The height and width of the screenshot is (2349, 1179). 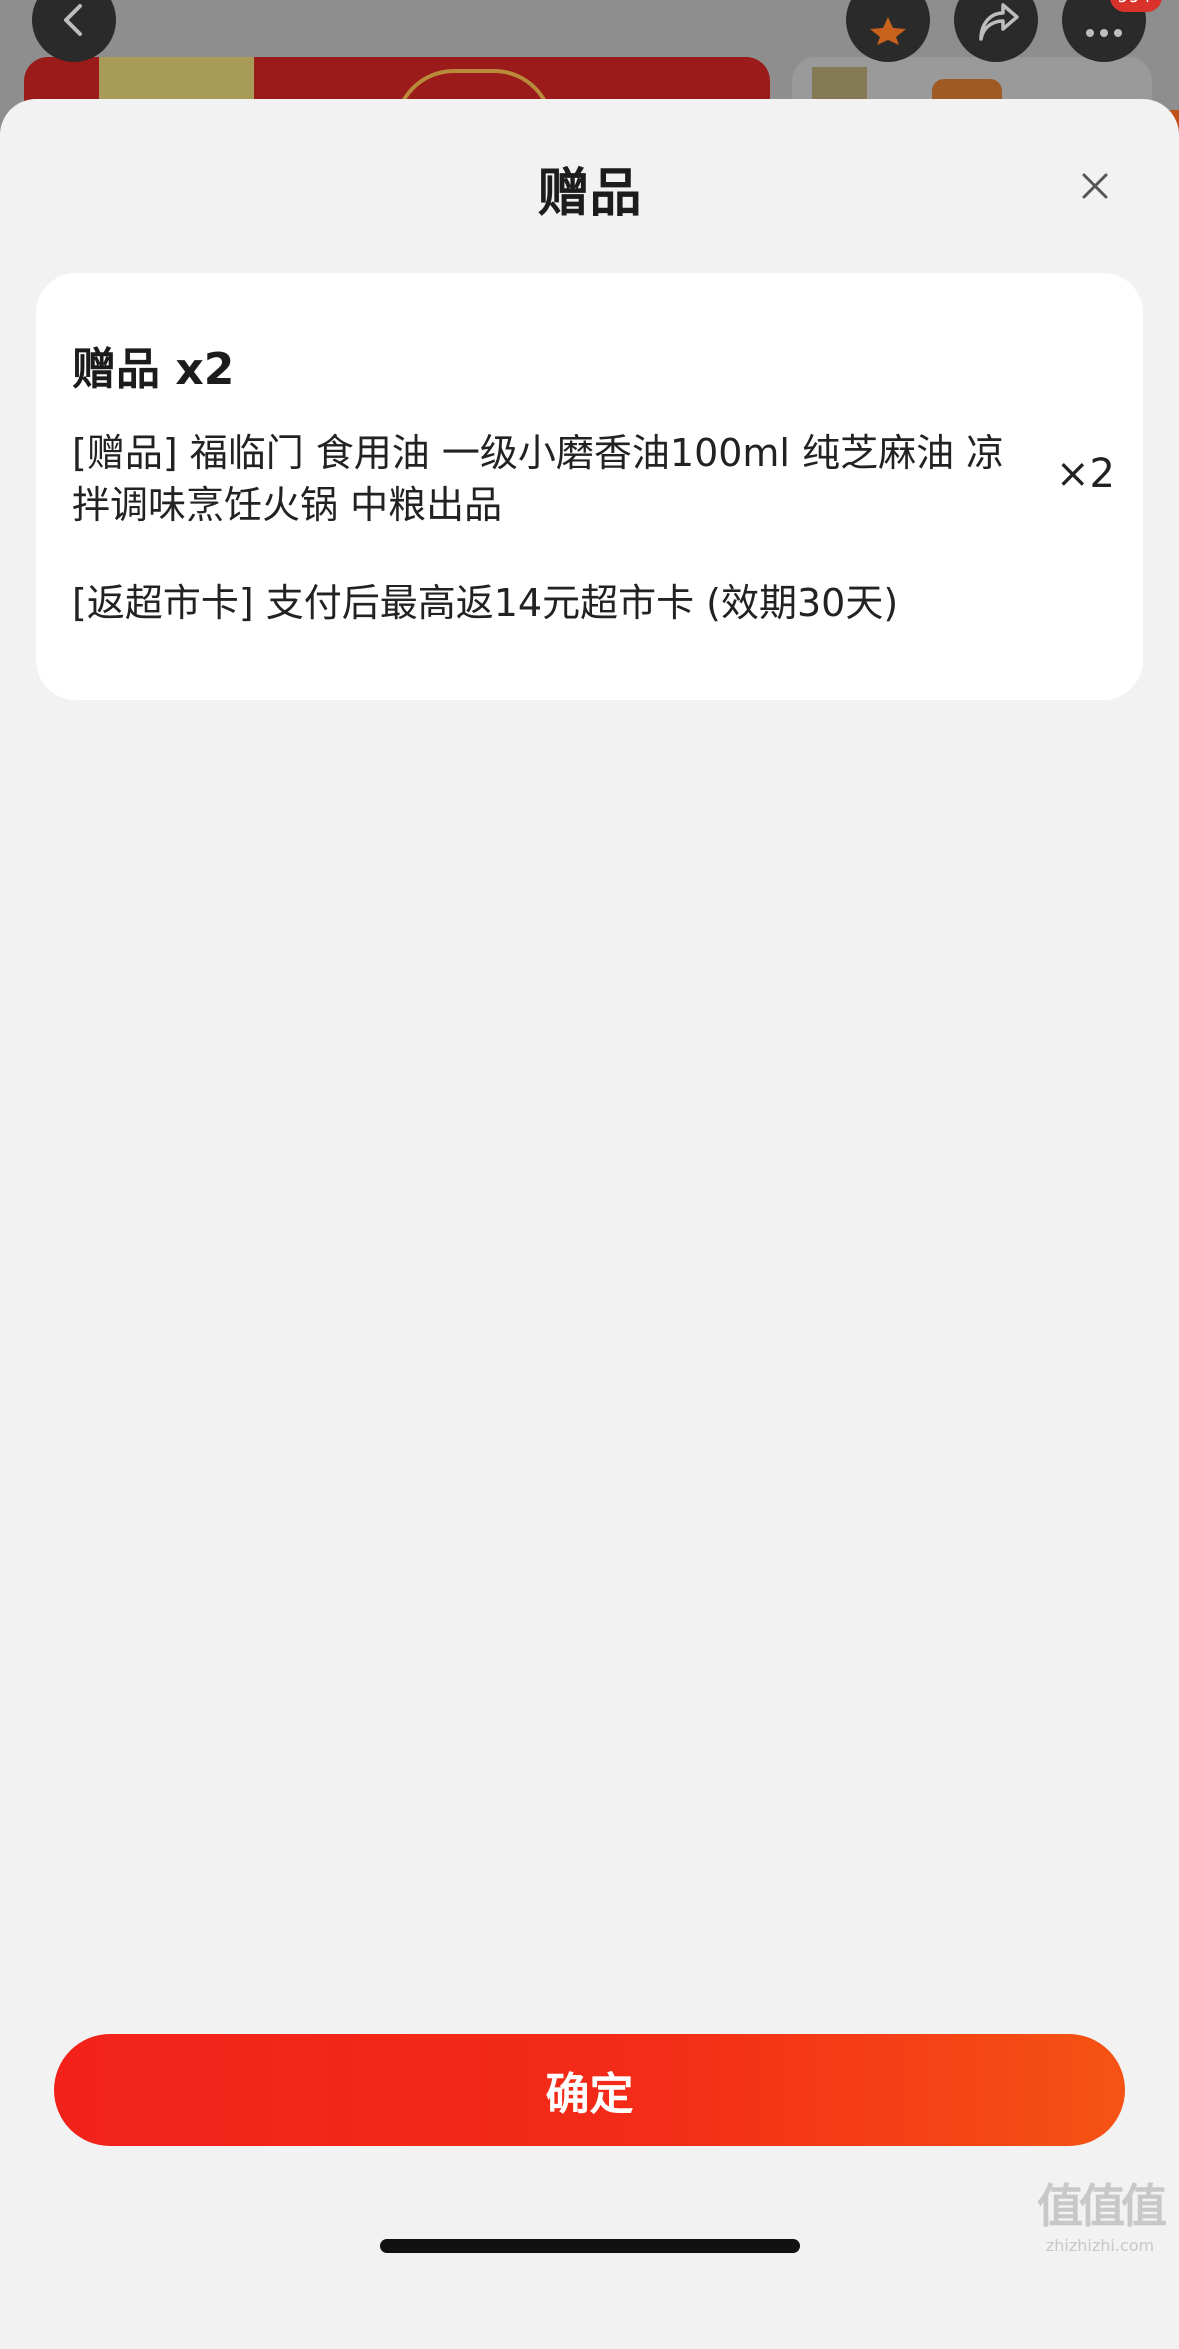 I want to click on chevron-left-icon, so click(x=73, y=20).